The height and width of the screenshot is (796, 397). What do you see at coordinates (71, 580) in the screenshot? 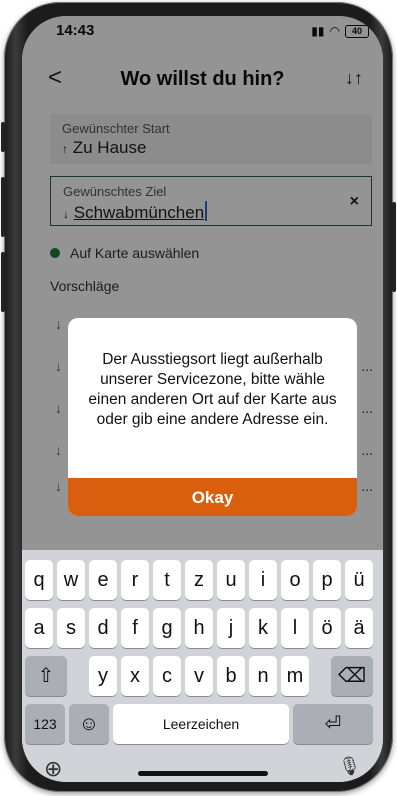
I see `key-w: w` at bounding box center [71, 580].